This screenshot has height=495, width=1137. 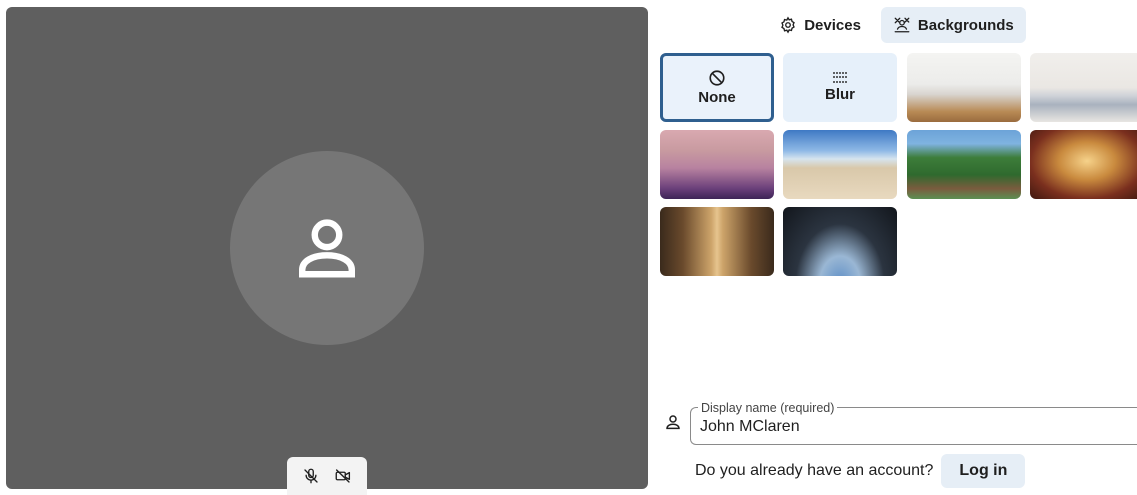 What do you see at coordinates (717, 241) in the screenshot?
I see `background-image-library` at bounding box center [717, 241].